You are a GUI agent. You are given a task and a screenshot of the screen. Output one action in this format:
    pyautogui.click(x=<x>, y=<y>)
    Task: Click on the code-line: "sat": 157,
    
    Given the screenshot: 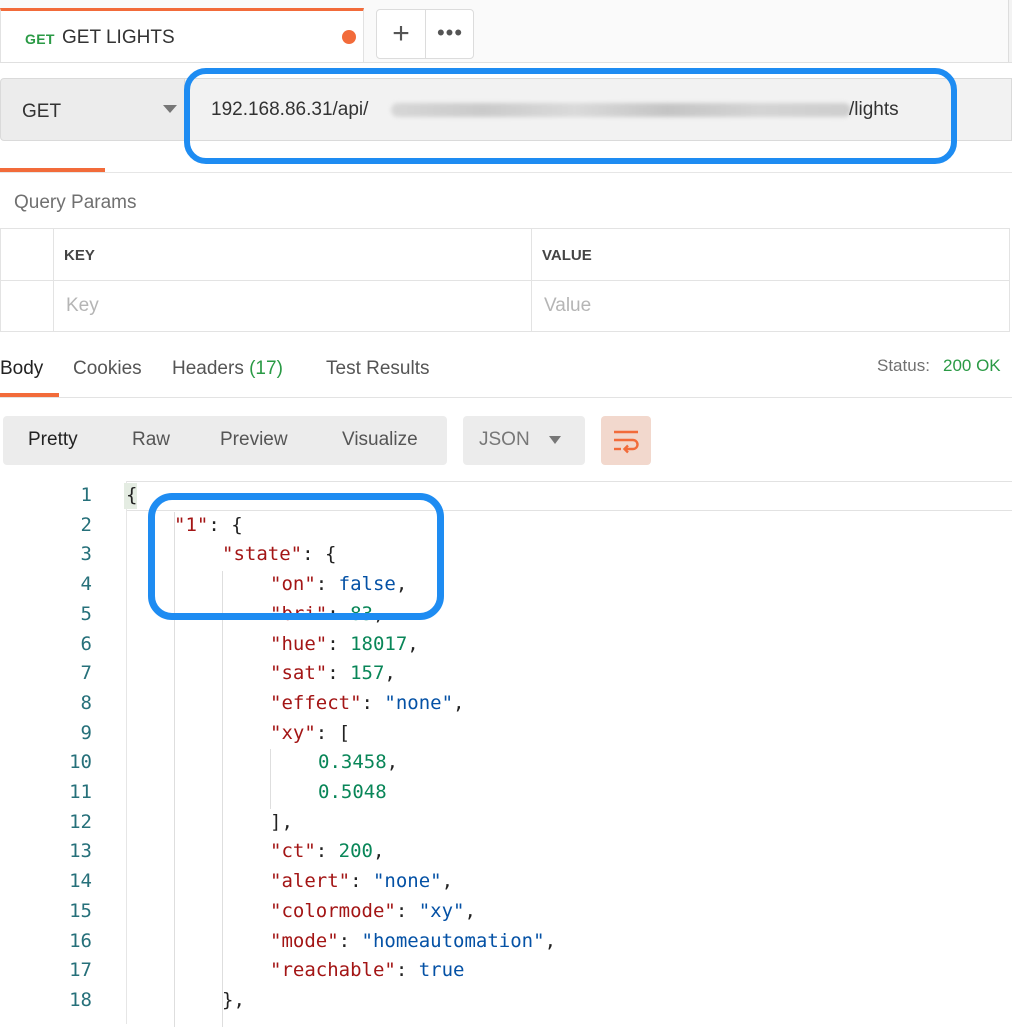 What is the action you would take?
    pyautogui.click(x=333, y=673)
    